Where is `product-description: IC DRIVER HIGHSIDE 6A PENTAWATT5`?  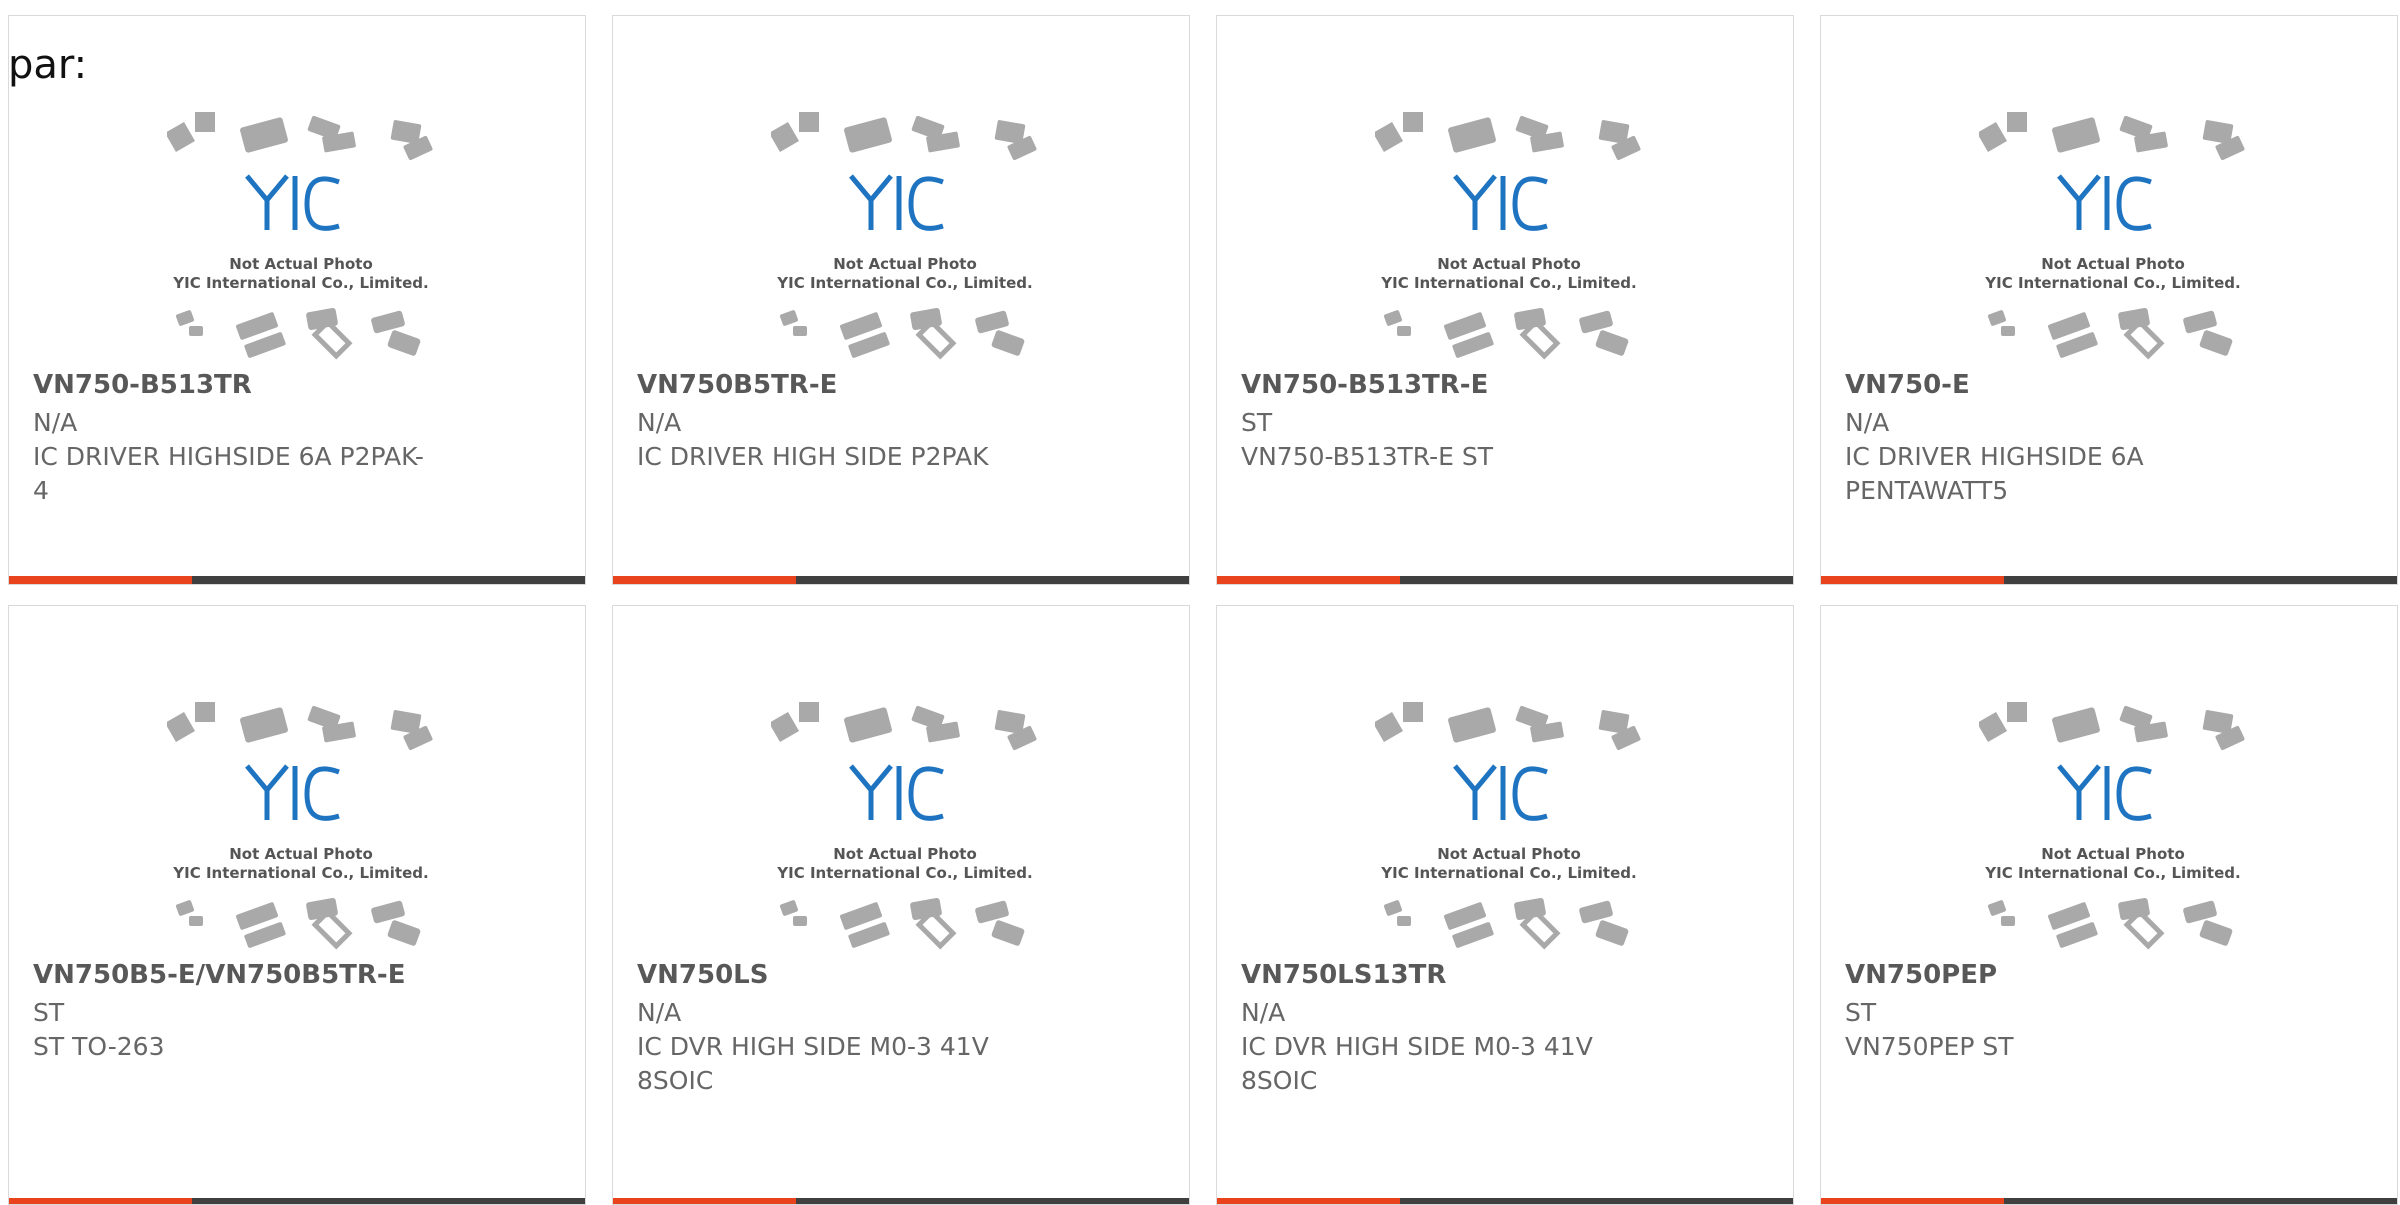
product-description: IC DRIVER HIGHSIDE 6A PENTAWATT5 is located at coordinates (2065, 474).